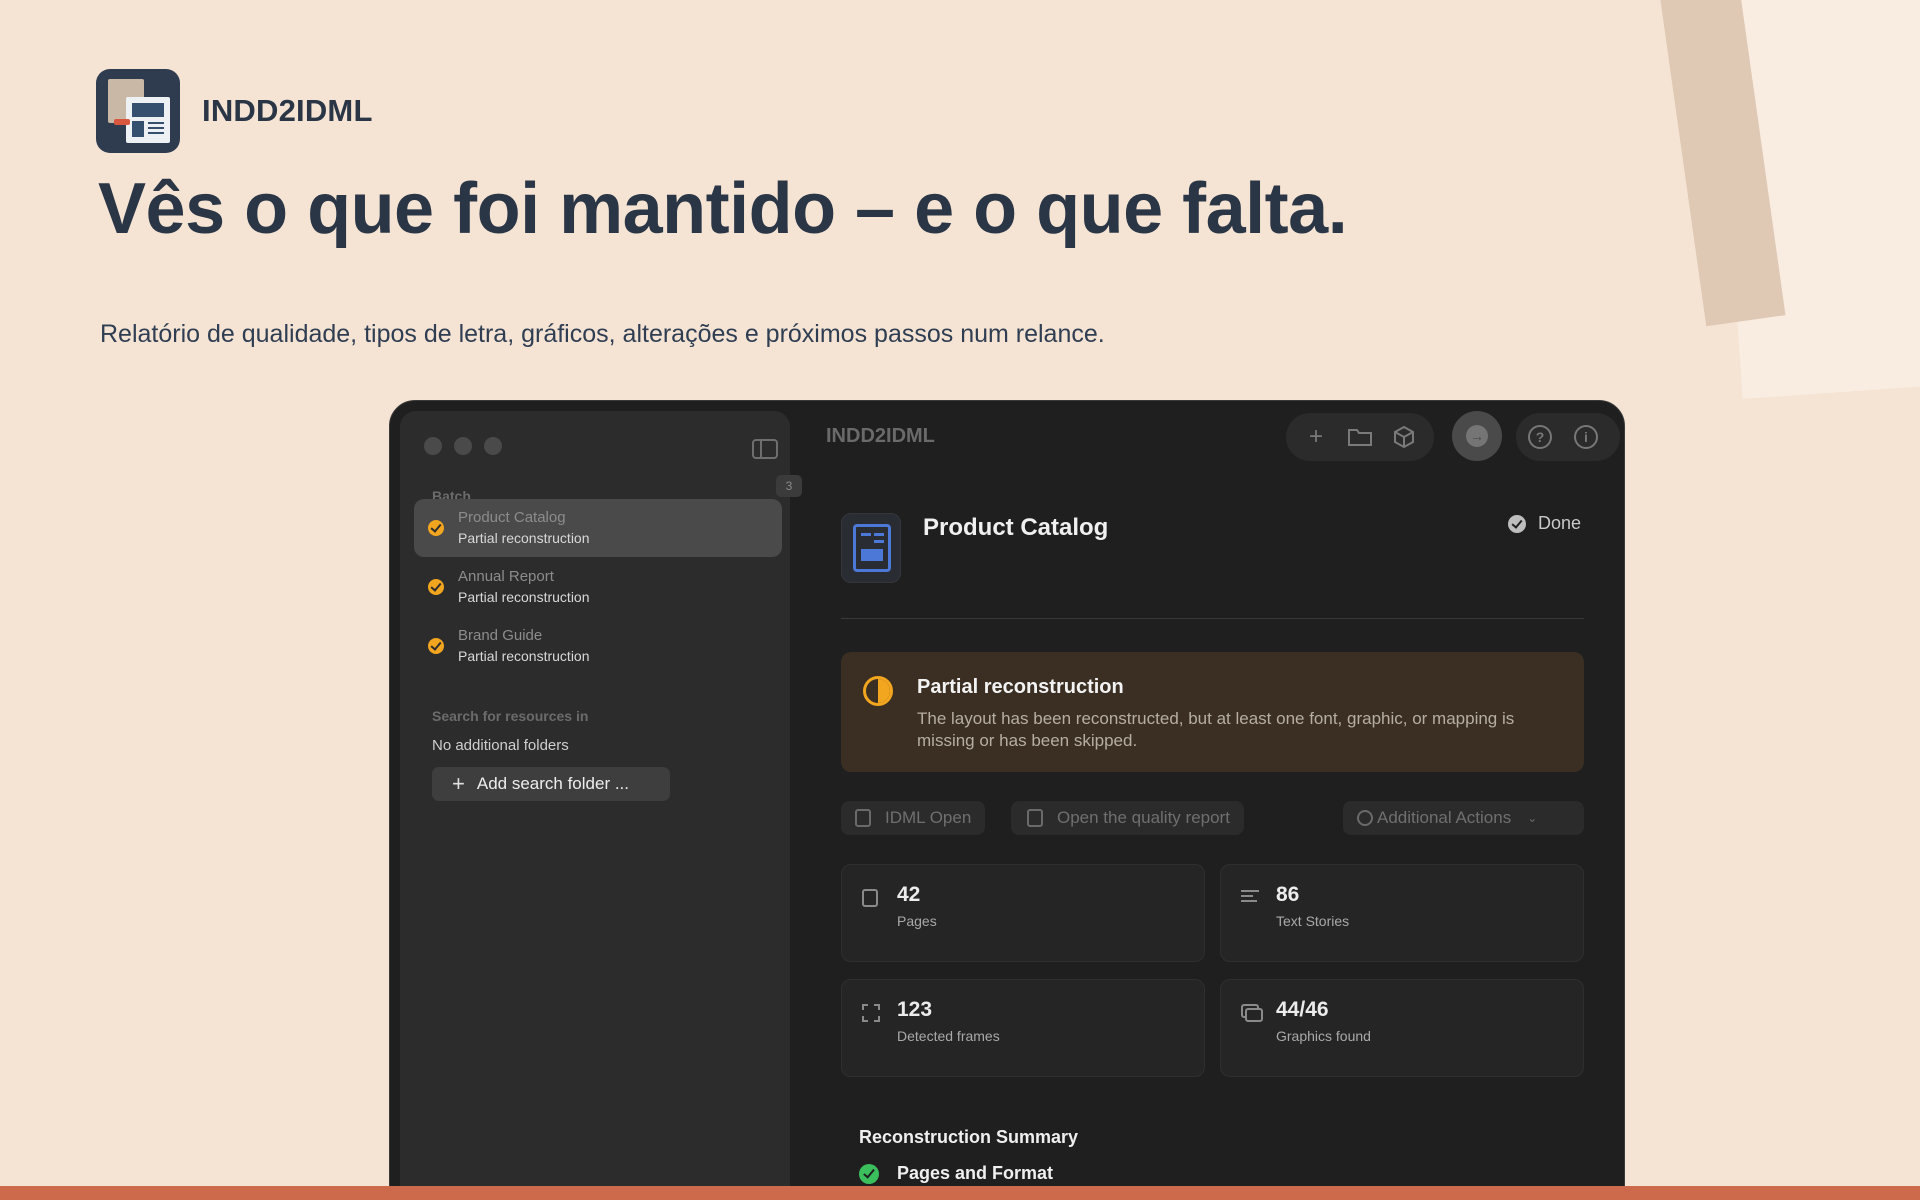  Describe the element at coordinates (869, 1173) in the screenshot. I see `check-circle-icon` at that location.